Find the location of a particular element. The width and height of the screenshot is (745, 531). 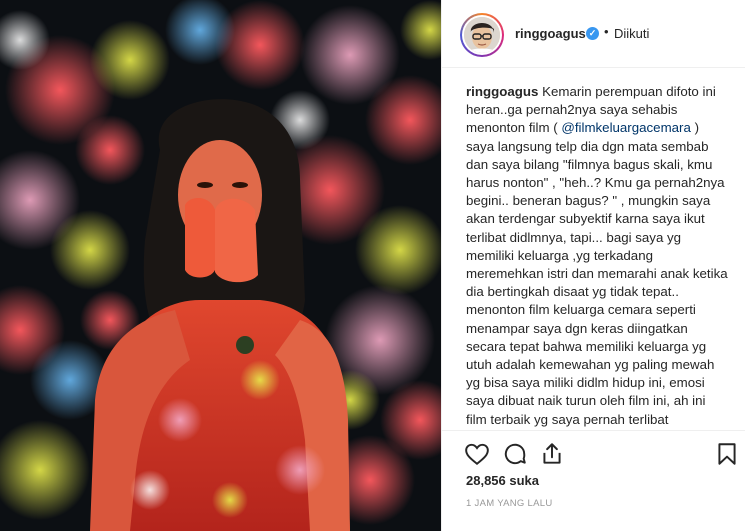

avatar is located at coordinates (482, 35).